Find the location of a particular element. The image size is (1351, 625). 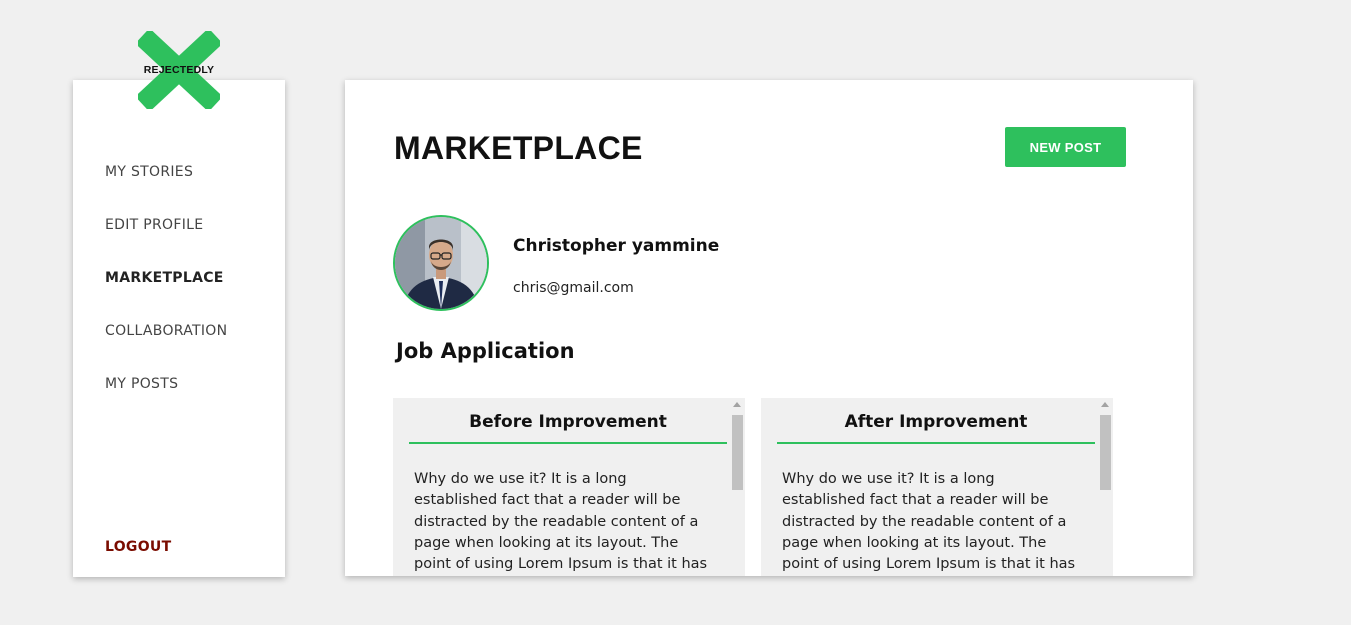

brand-logo: REJECTEDLY is located at coordinates (179, 70).